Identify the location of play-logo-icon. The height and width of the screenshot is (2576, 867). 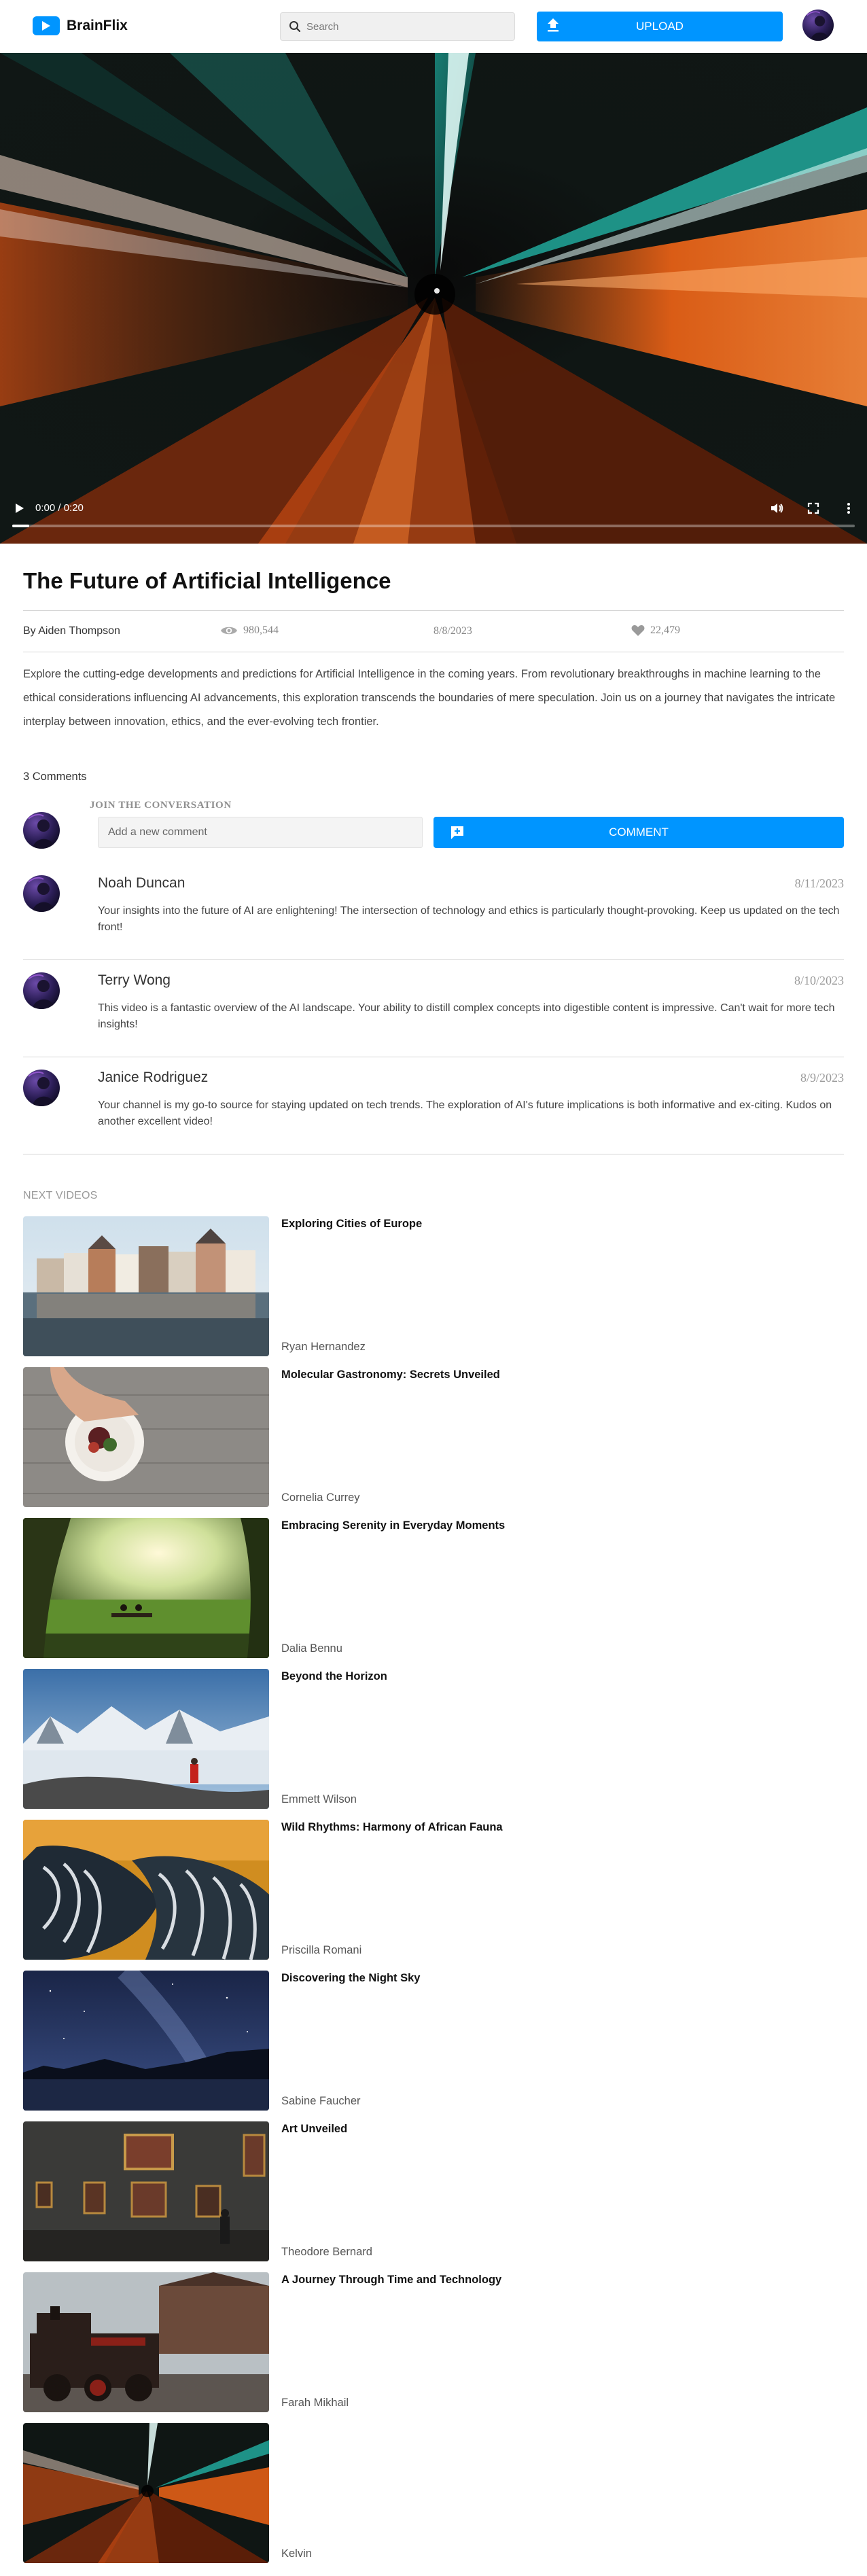
(47, 25).